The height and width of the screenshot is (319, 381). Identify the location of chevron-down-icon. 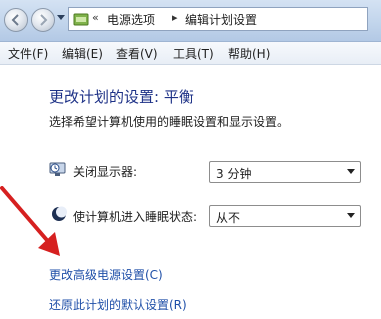
(61, 18).